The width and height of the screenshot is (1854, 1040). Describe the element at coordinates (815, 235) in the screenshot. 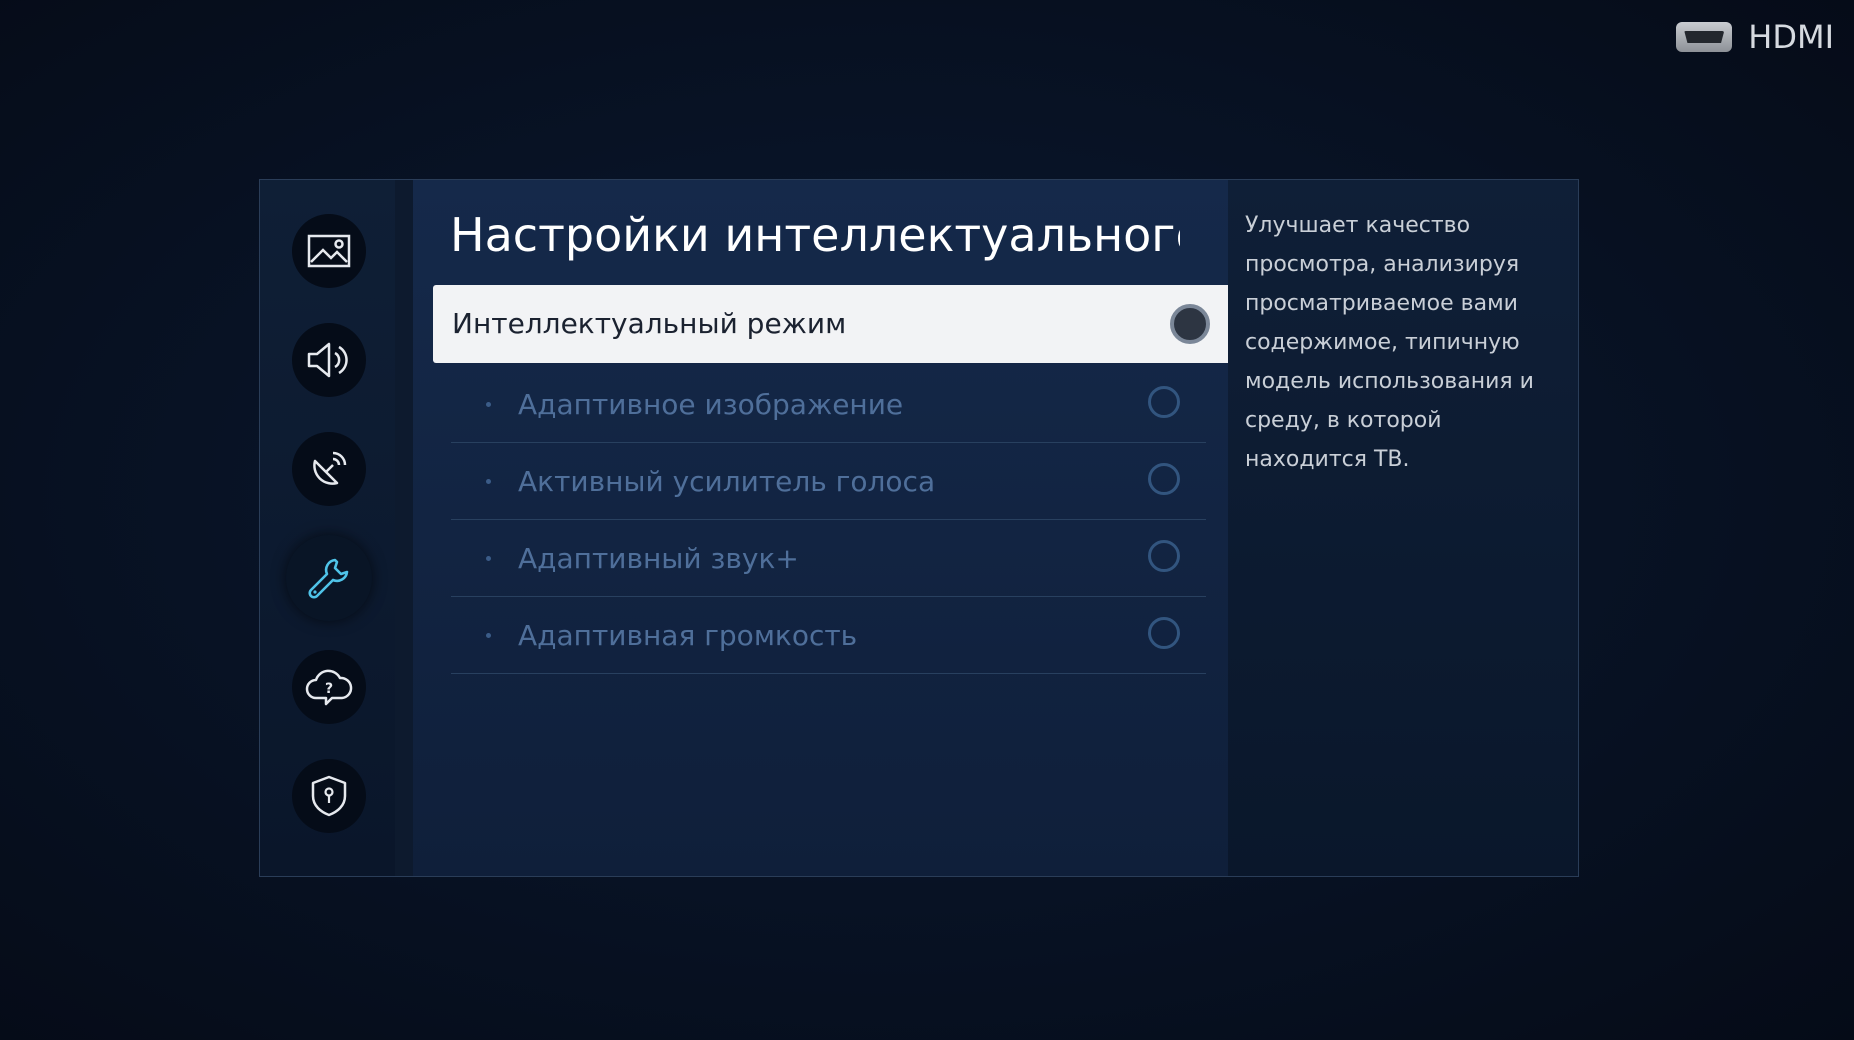

I see `page-title: Настройки интеллектуального р` at that location.